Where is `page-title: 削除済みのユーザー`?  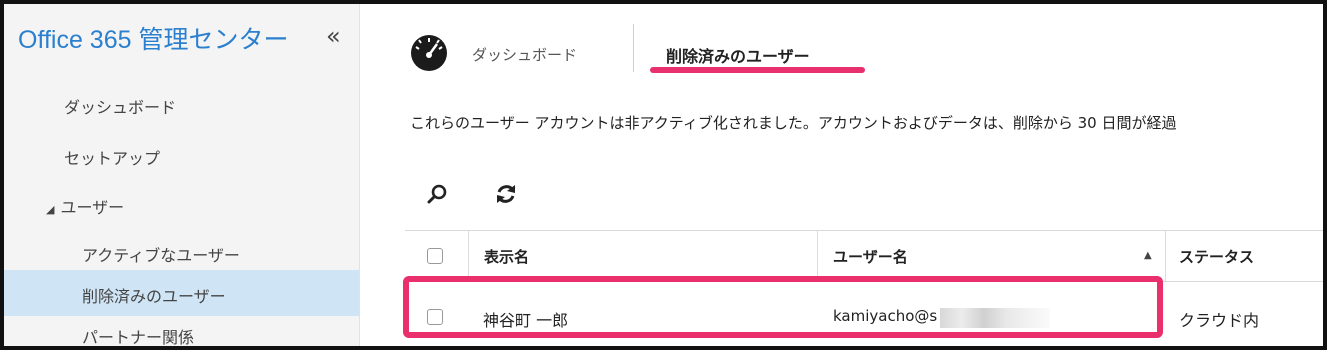 page-title: 削除済みのユーザー is located at coordinates (738, 56).